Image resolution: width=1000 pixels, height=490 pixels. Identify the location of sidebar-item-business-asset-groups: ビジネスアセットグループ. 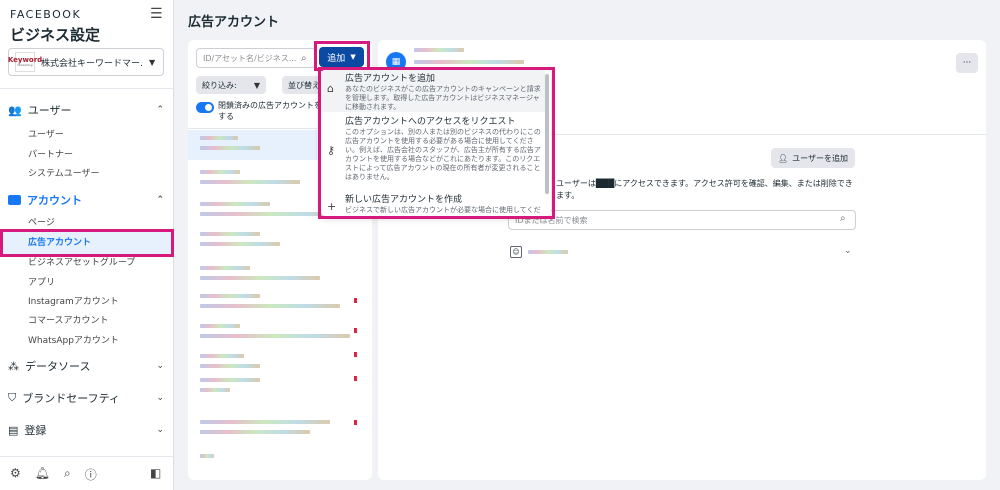
(81, 263).